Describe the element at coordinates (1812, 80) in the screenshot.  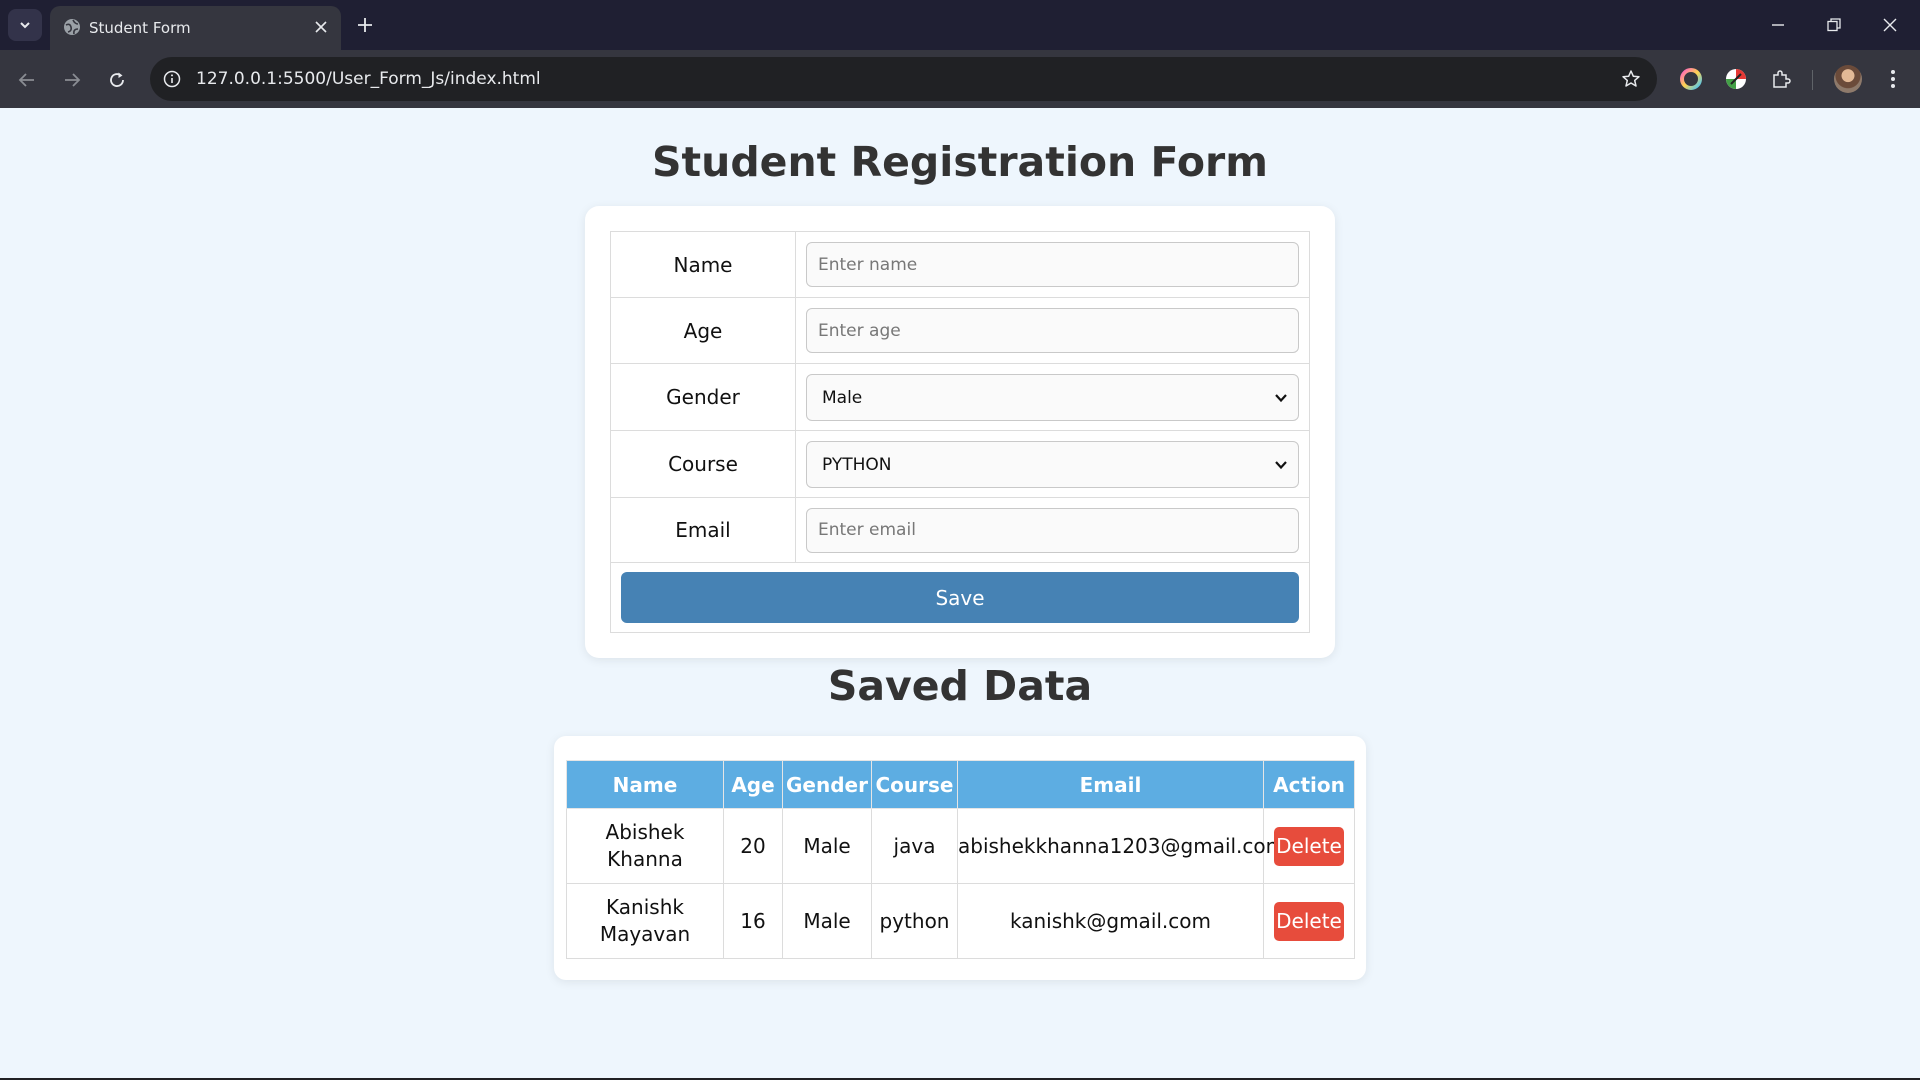
I see `toolbar-separator` at that location.